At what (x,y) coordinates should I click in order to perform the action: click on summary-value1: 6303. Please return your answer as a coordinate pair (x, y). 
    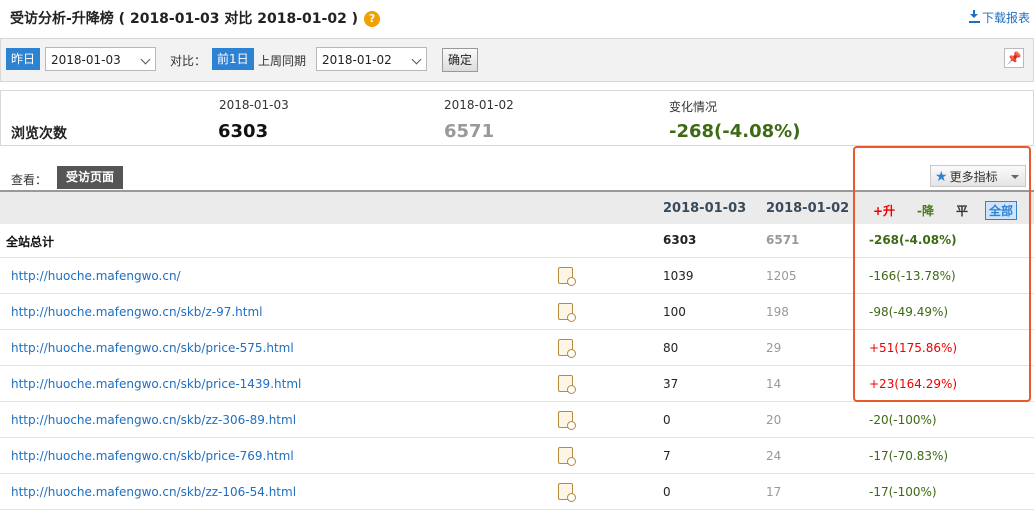
    Looking at the image, I should click on (243, 131).